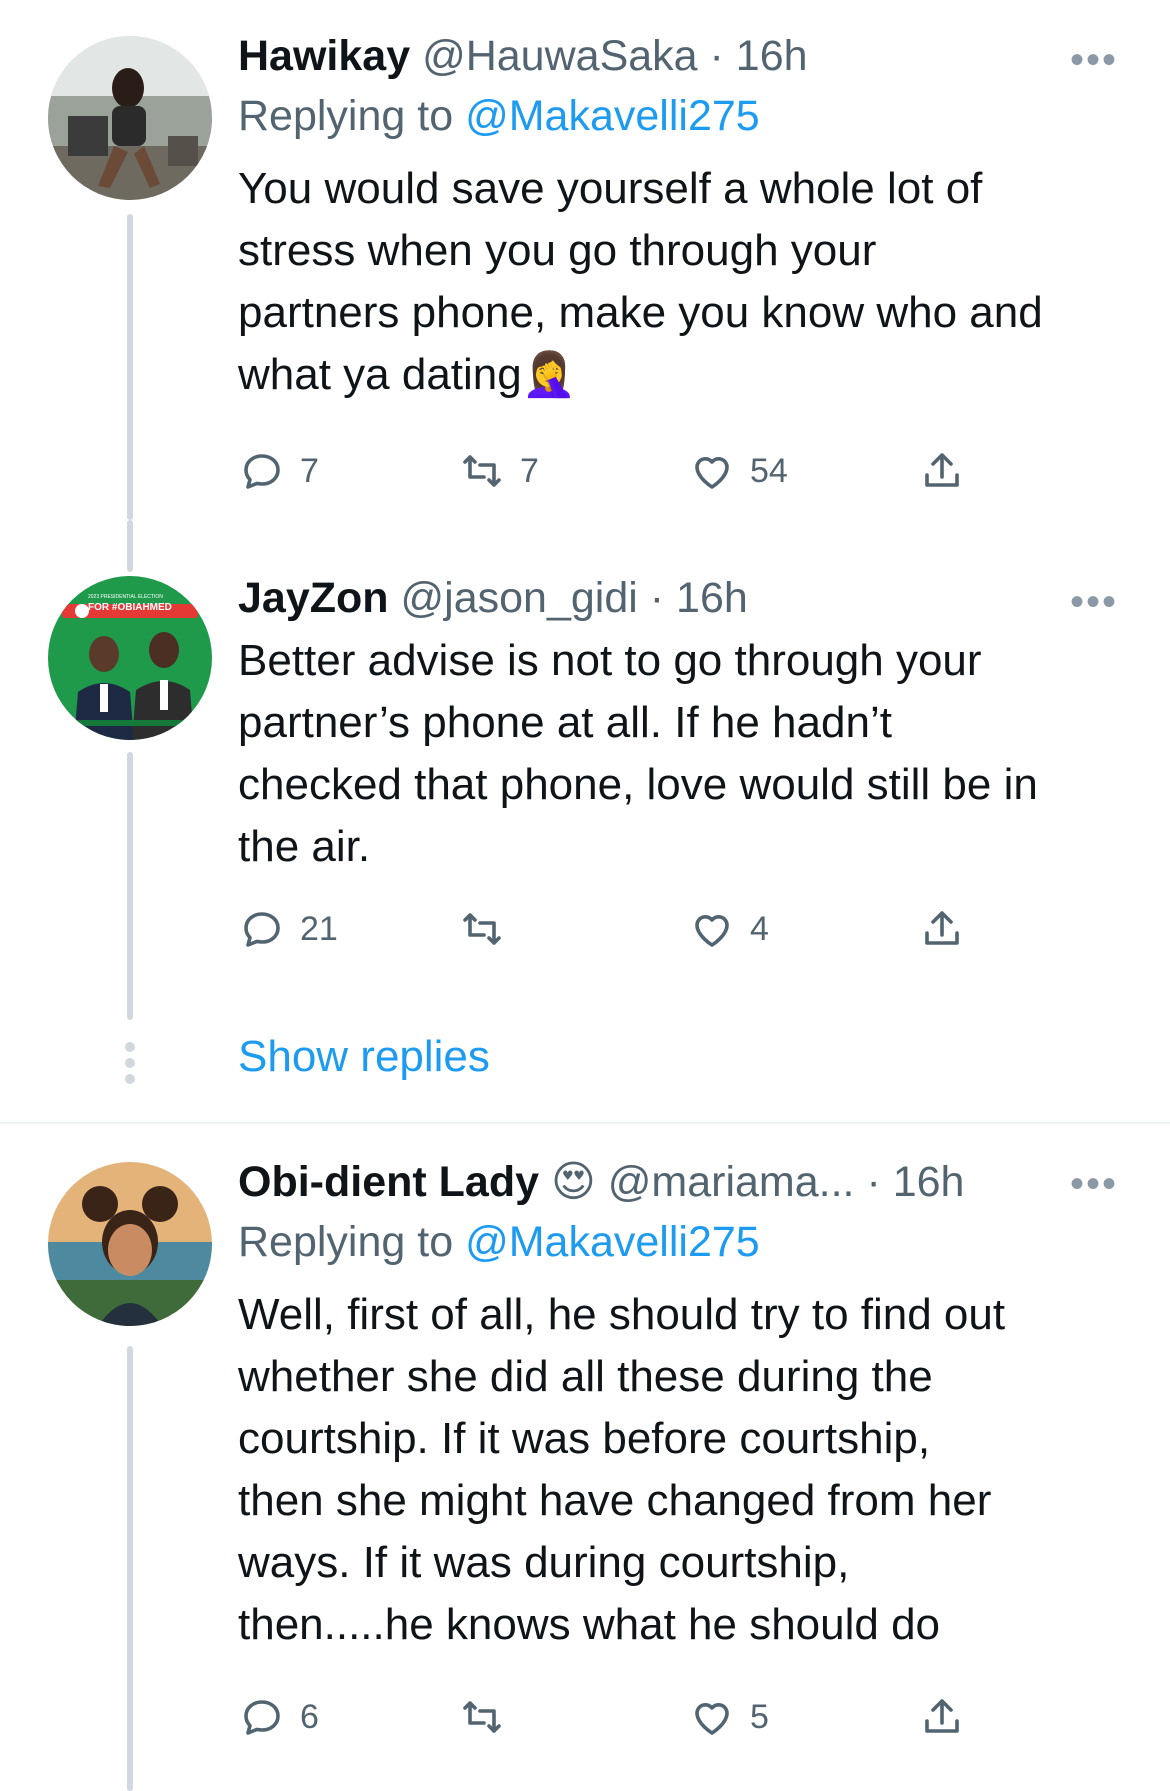 The image size is (1170, 1791). I want to click on display-name: Hawikay, so click(324, 56).